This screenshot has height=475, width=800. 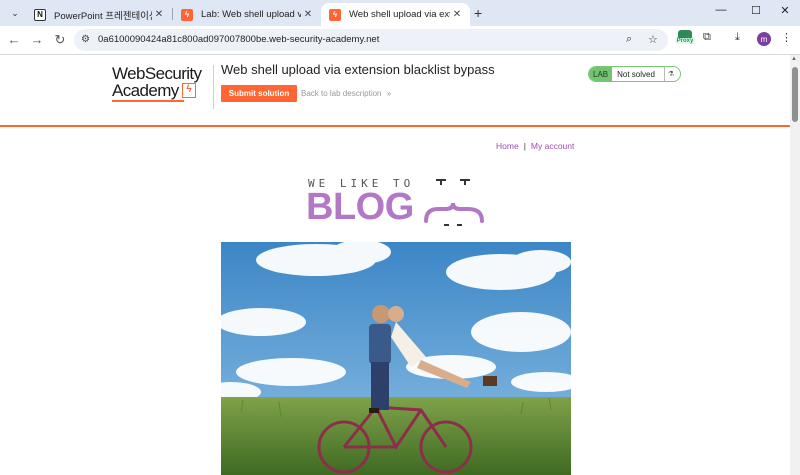 I want to click on back-to-lab-link: Back to lab description », so click(x=346, y=93).